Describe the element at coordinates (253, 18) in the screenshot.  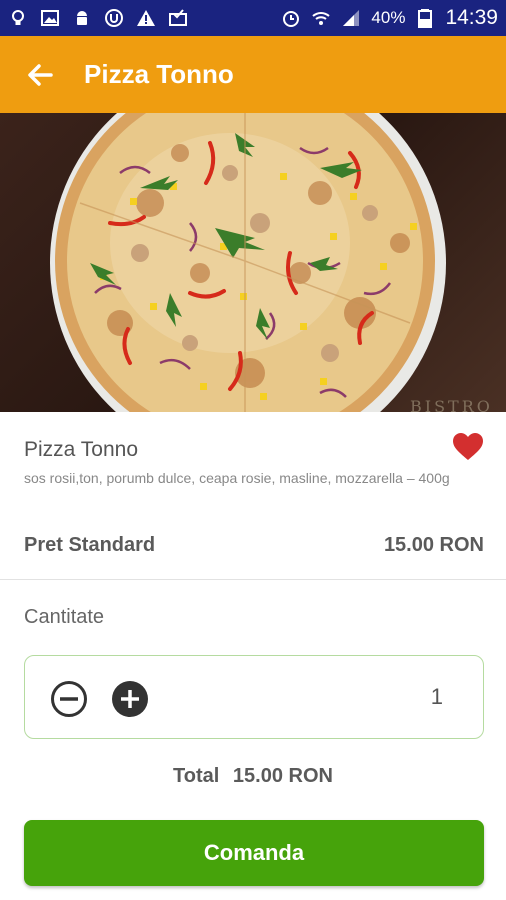
I see `status-bar: 40% 14:39` at that location.